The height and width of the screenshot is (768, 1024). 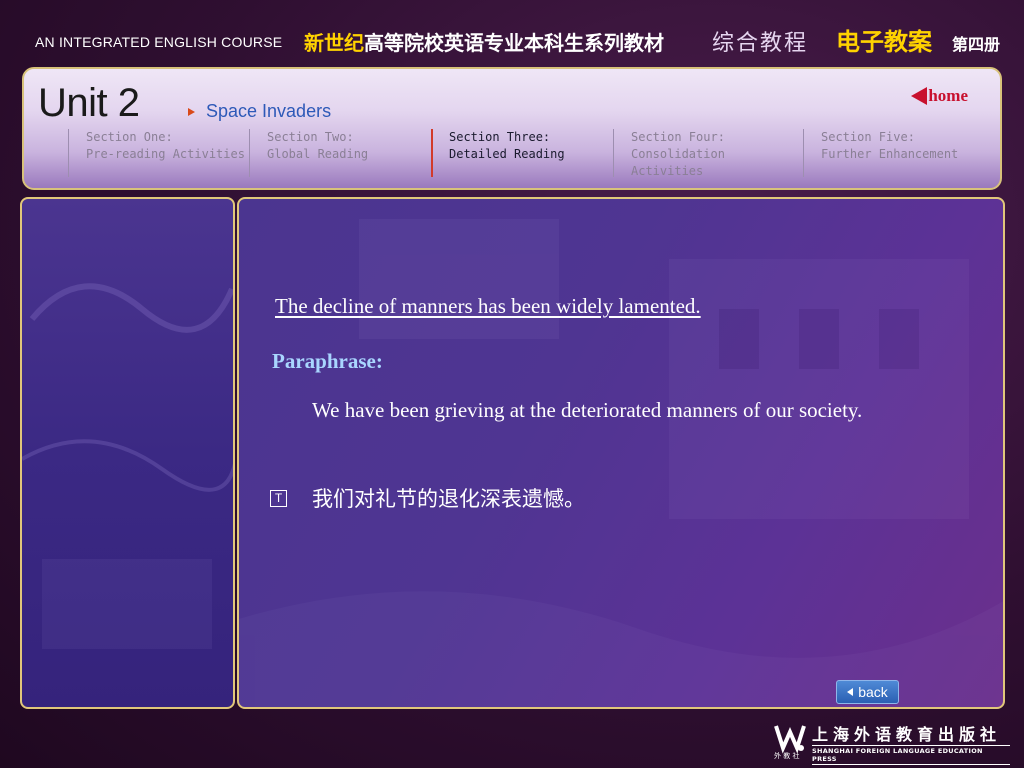 I want to click on section-tab-title: Further Enhancement, so click(x=890, y=154).